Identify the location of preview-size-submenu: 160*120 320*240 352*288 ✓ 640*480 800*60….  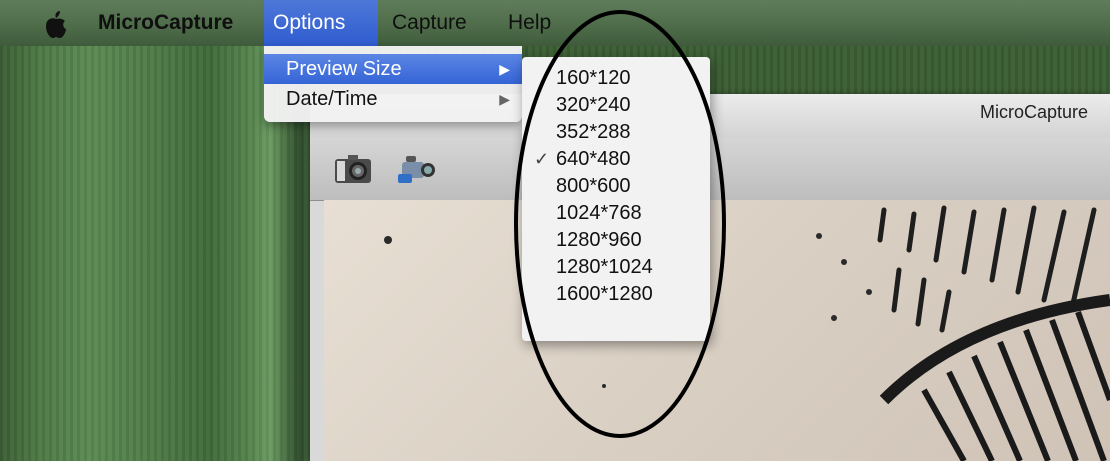
(616, 199).